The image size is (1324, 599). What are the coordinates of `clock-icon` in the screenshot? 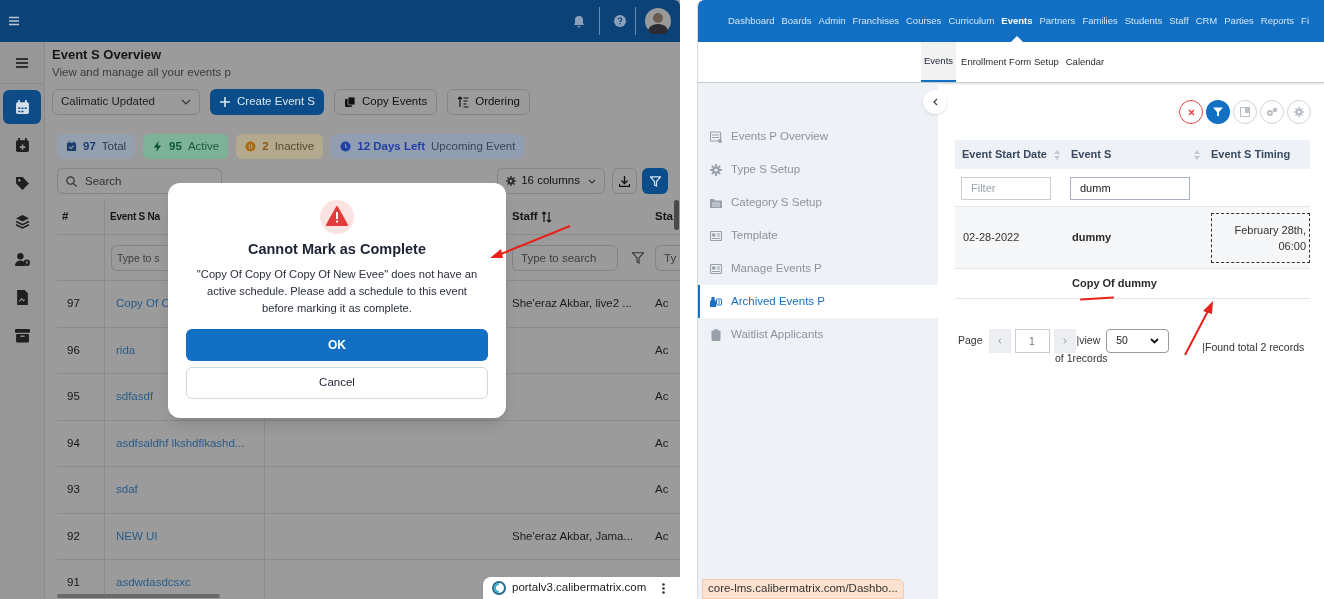 It's located at (346, 146).